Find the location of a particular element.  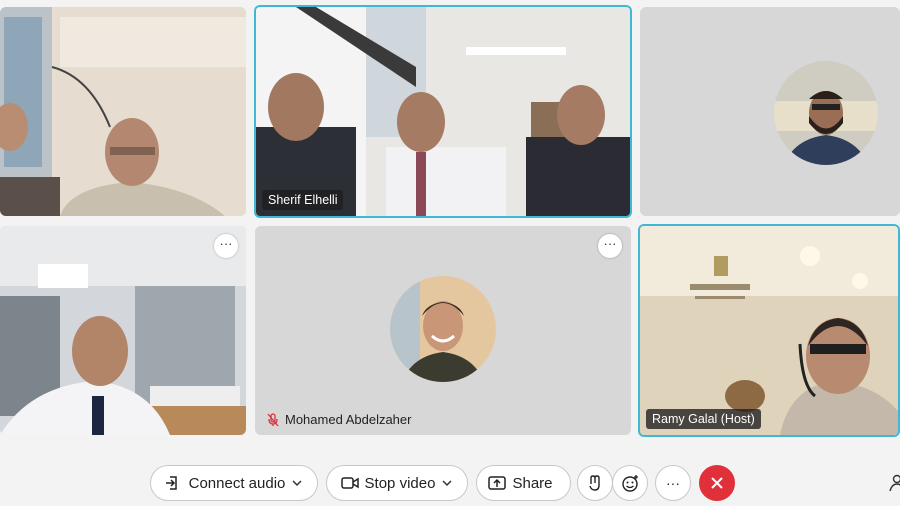

muted-mic-icon is located at coordinates (273, 419).